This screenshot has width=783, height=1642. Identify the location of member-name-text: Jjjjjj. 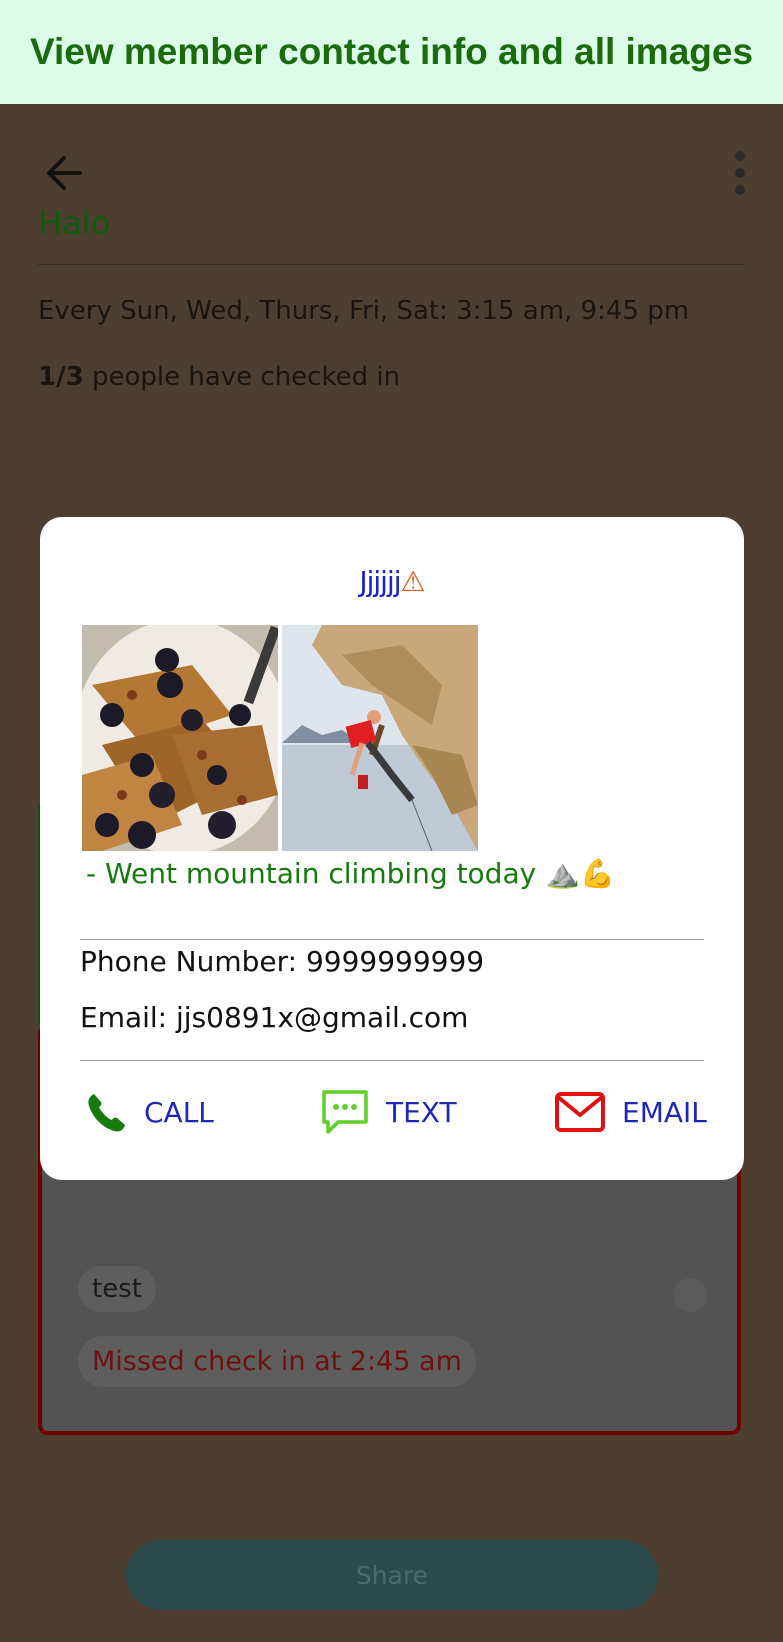
(380, 581).